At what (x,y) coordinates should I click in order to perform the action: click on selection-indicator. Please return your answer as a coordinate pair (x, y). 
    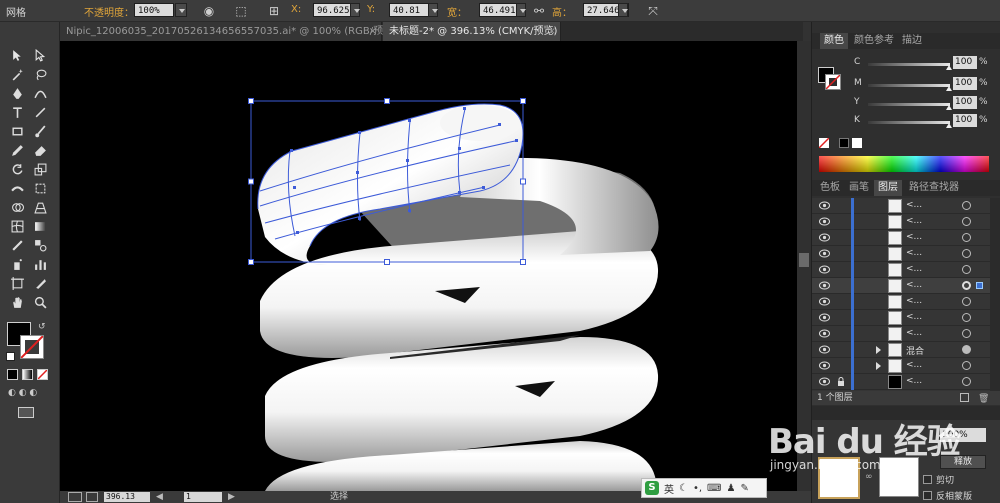
    Looking at the image, I should click on (979, 285).